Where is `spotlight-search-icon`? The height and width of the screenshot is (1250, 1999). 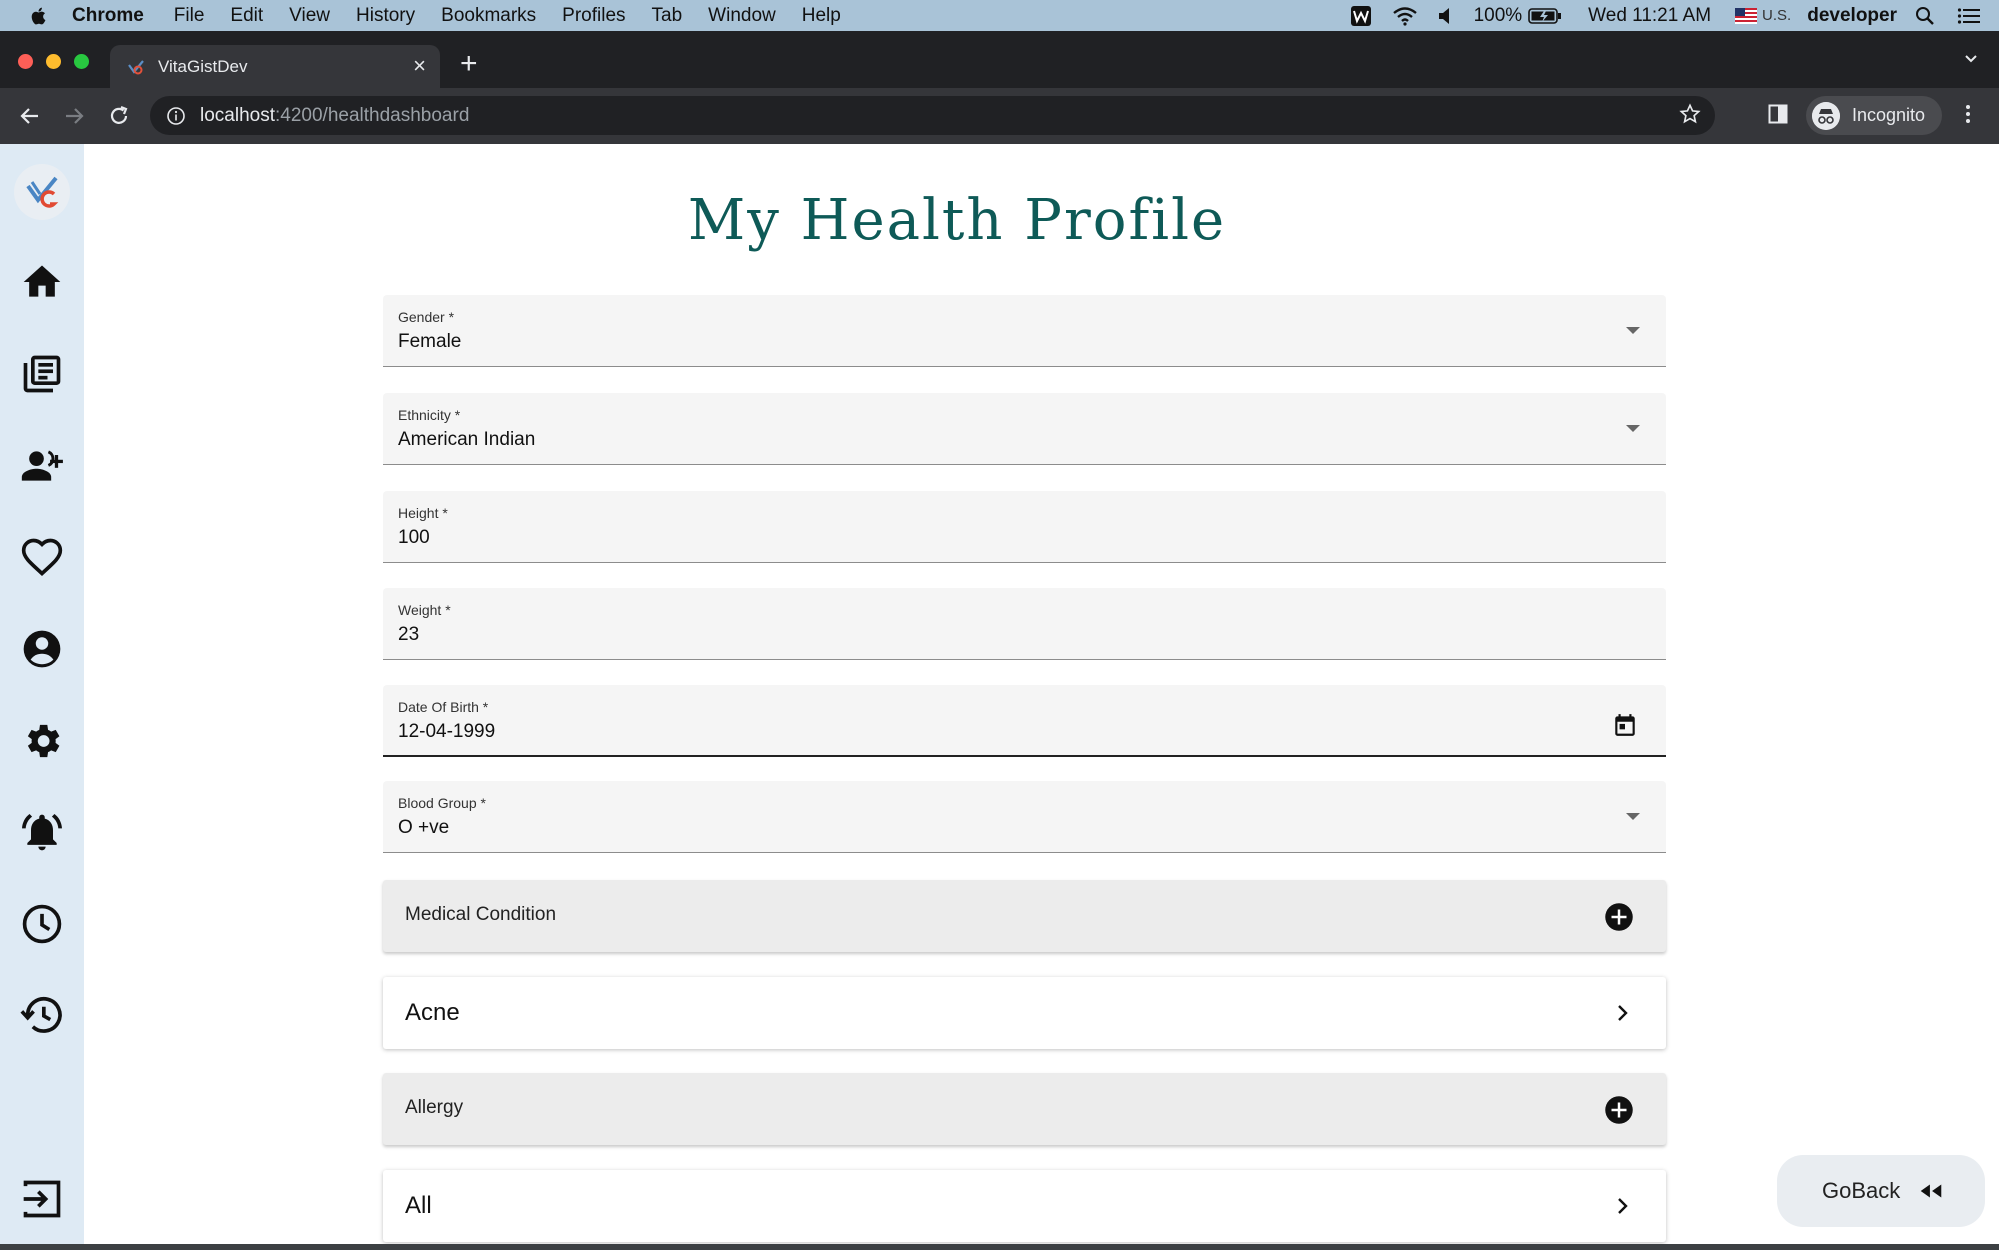 spotlight-search-icon is located at coordinates (1925, 16).